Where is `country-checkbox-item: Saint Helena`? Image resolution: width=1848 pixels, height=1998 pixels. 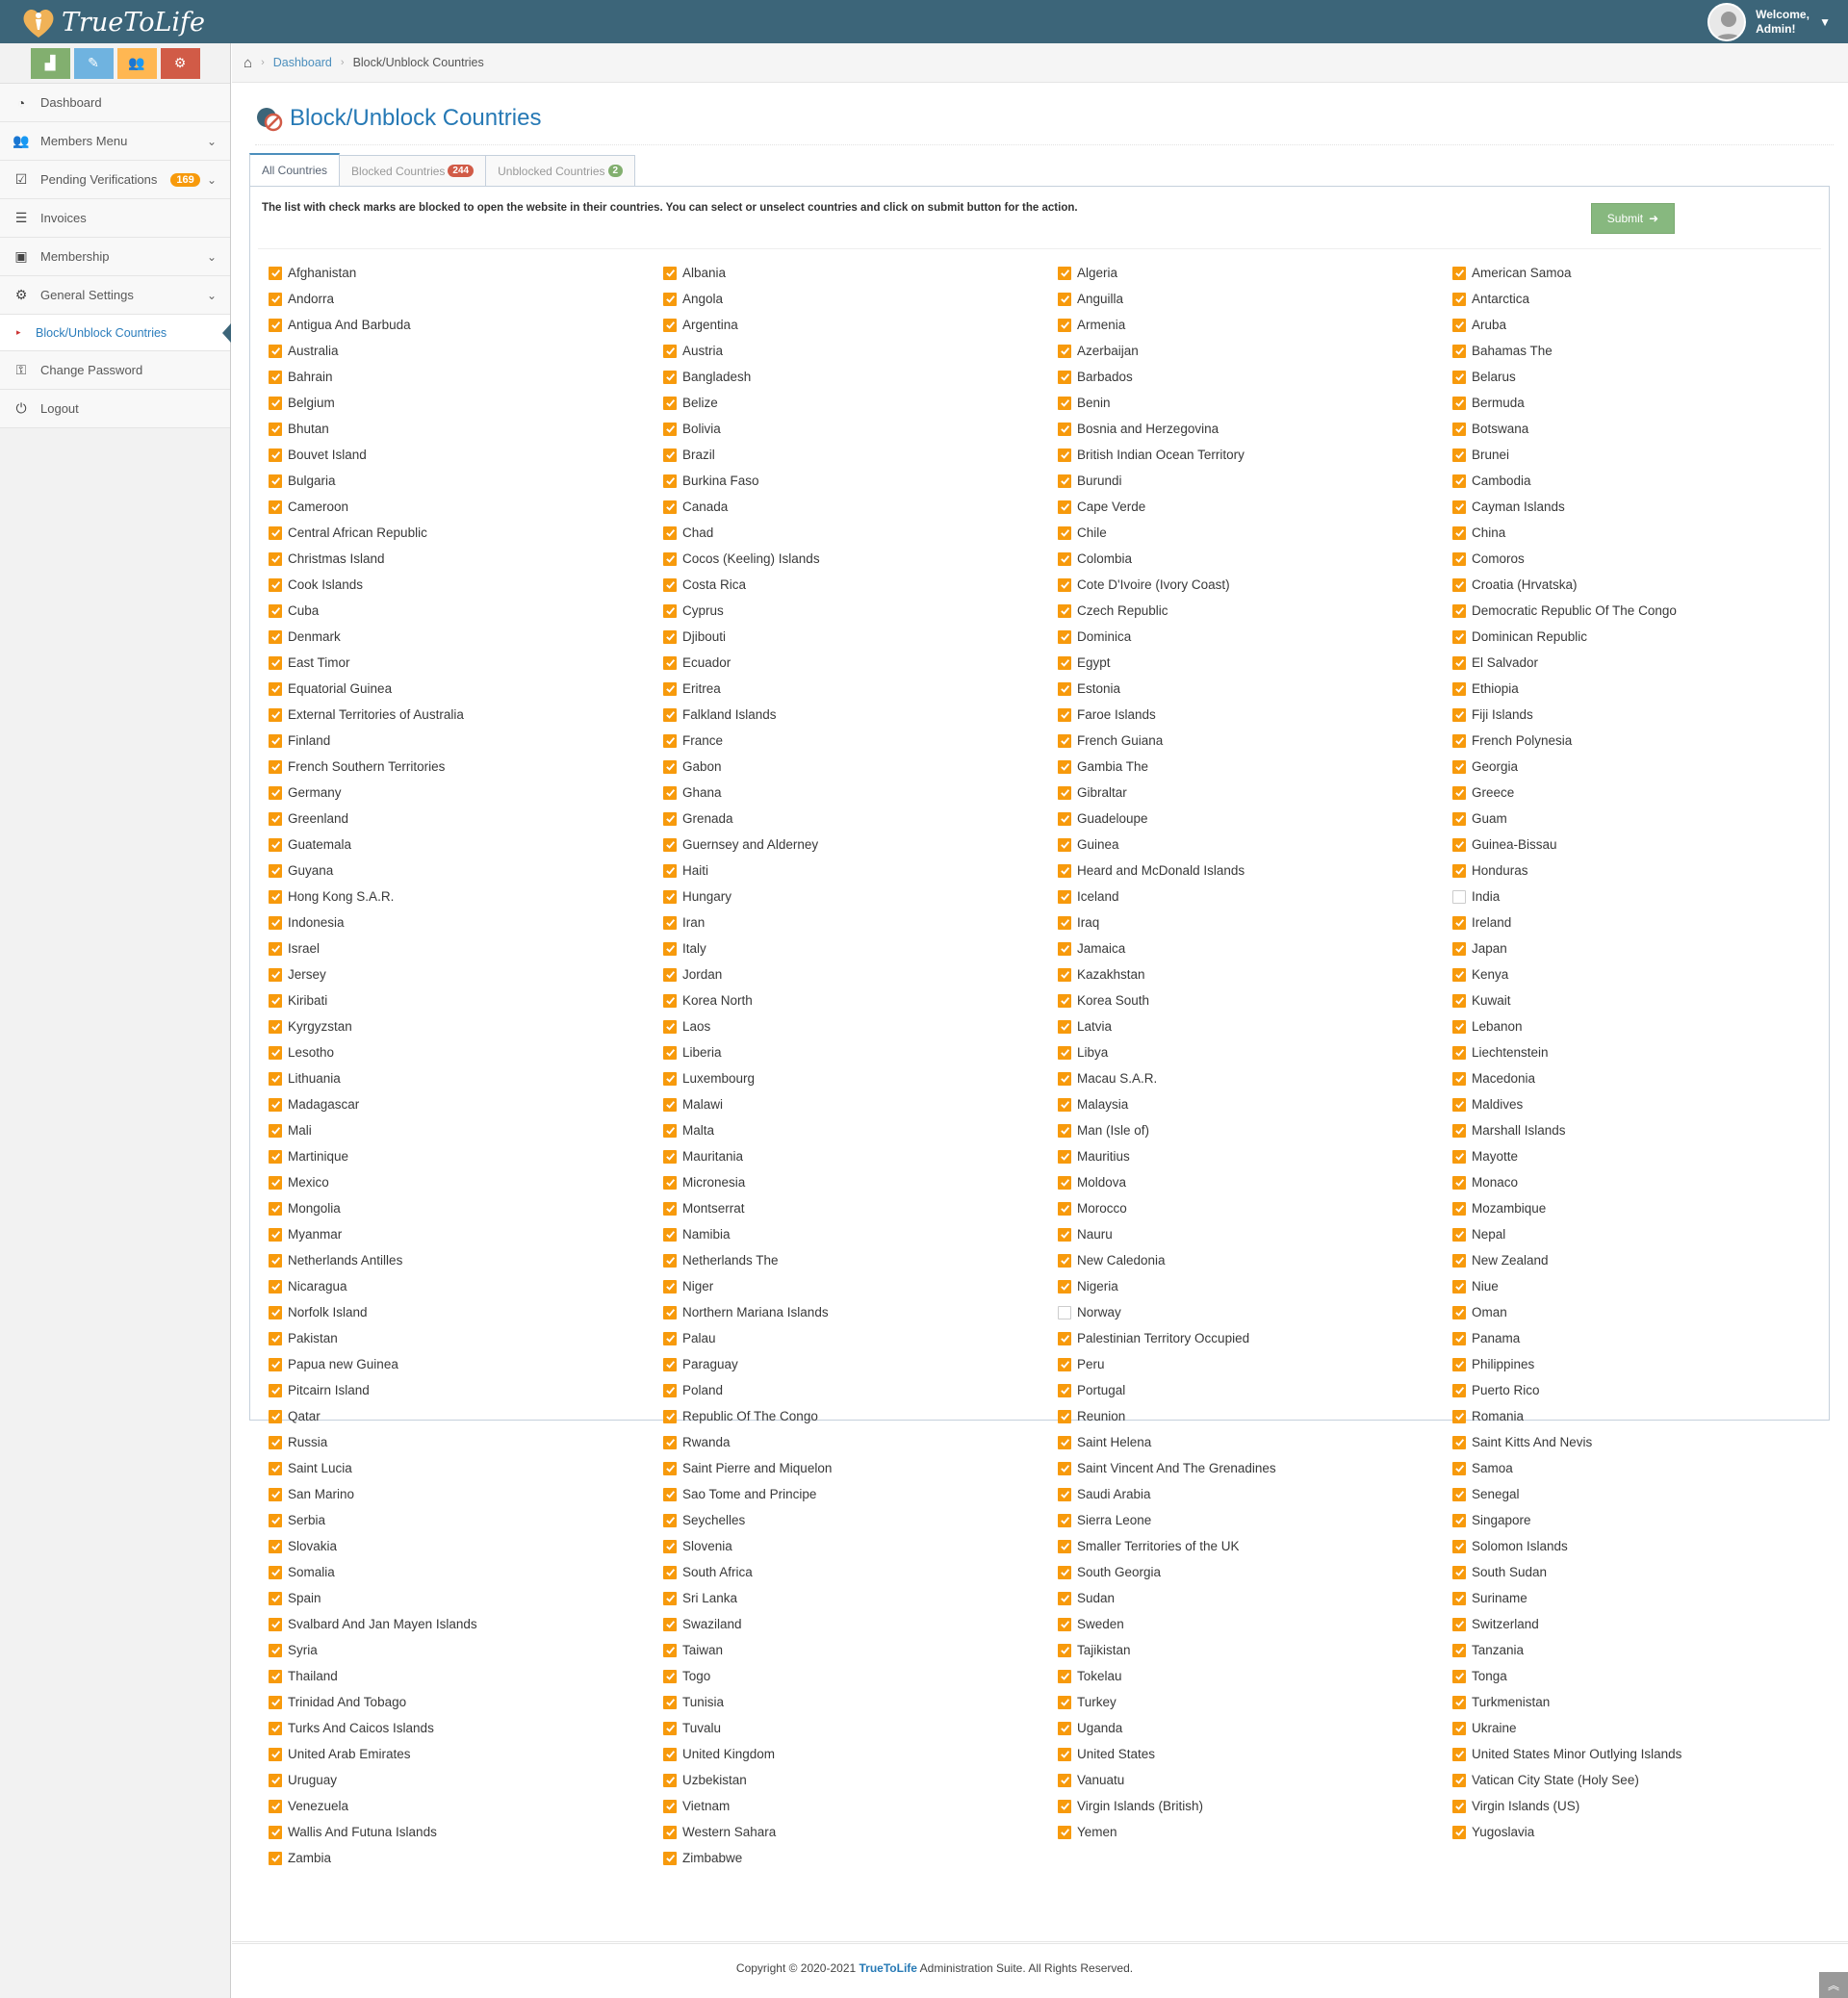
country-checkbox-item: Saint Helena is located at coordinates (1104, 1442).